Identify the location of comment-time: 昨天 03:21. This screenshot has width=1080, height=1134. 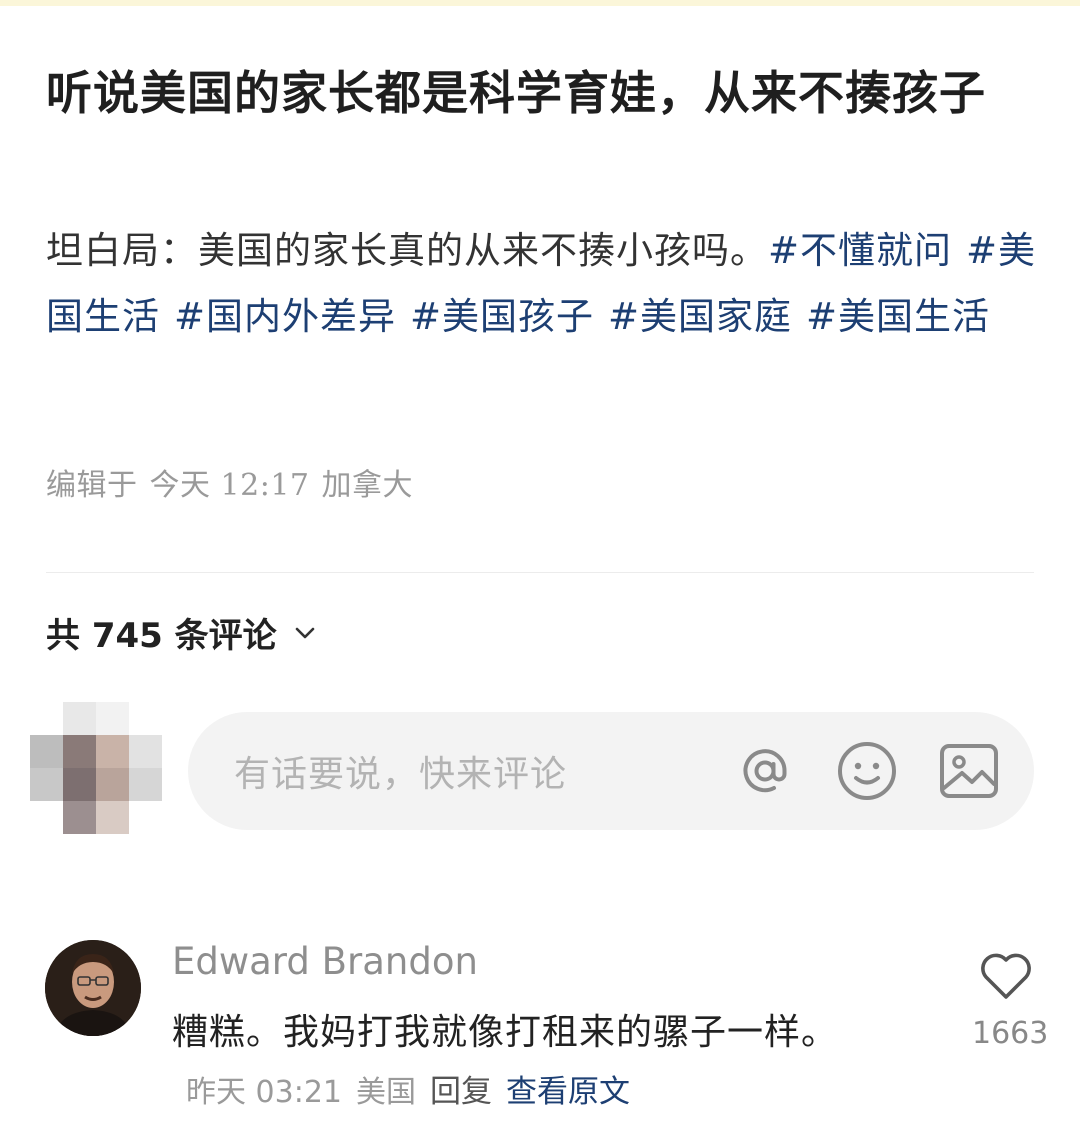
(264, 1092).